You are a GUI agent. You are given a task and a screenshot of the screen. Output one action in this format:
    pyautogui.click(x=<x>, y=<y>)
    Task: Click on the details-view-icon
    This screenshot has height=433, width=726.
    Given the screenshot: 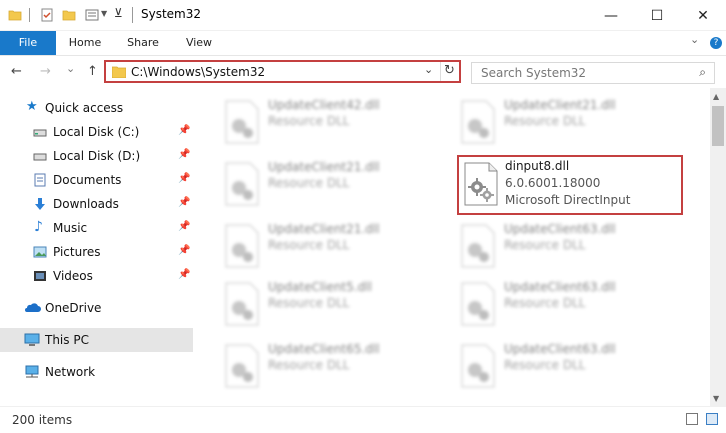 What is the action you would take?
    pyautogui.click(x=692, y=419)
    